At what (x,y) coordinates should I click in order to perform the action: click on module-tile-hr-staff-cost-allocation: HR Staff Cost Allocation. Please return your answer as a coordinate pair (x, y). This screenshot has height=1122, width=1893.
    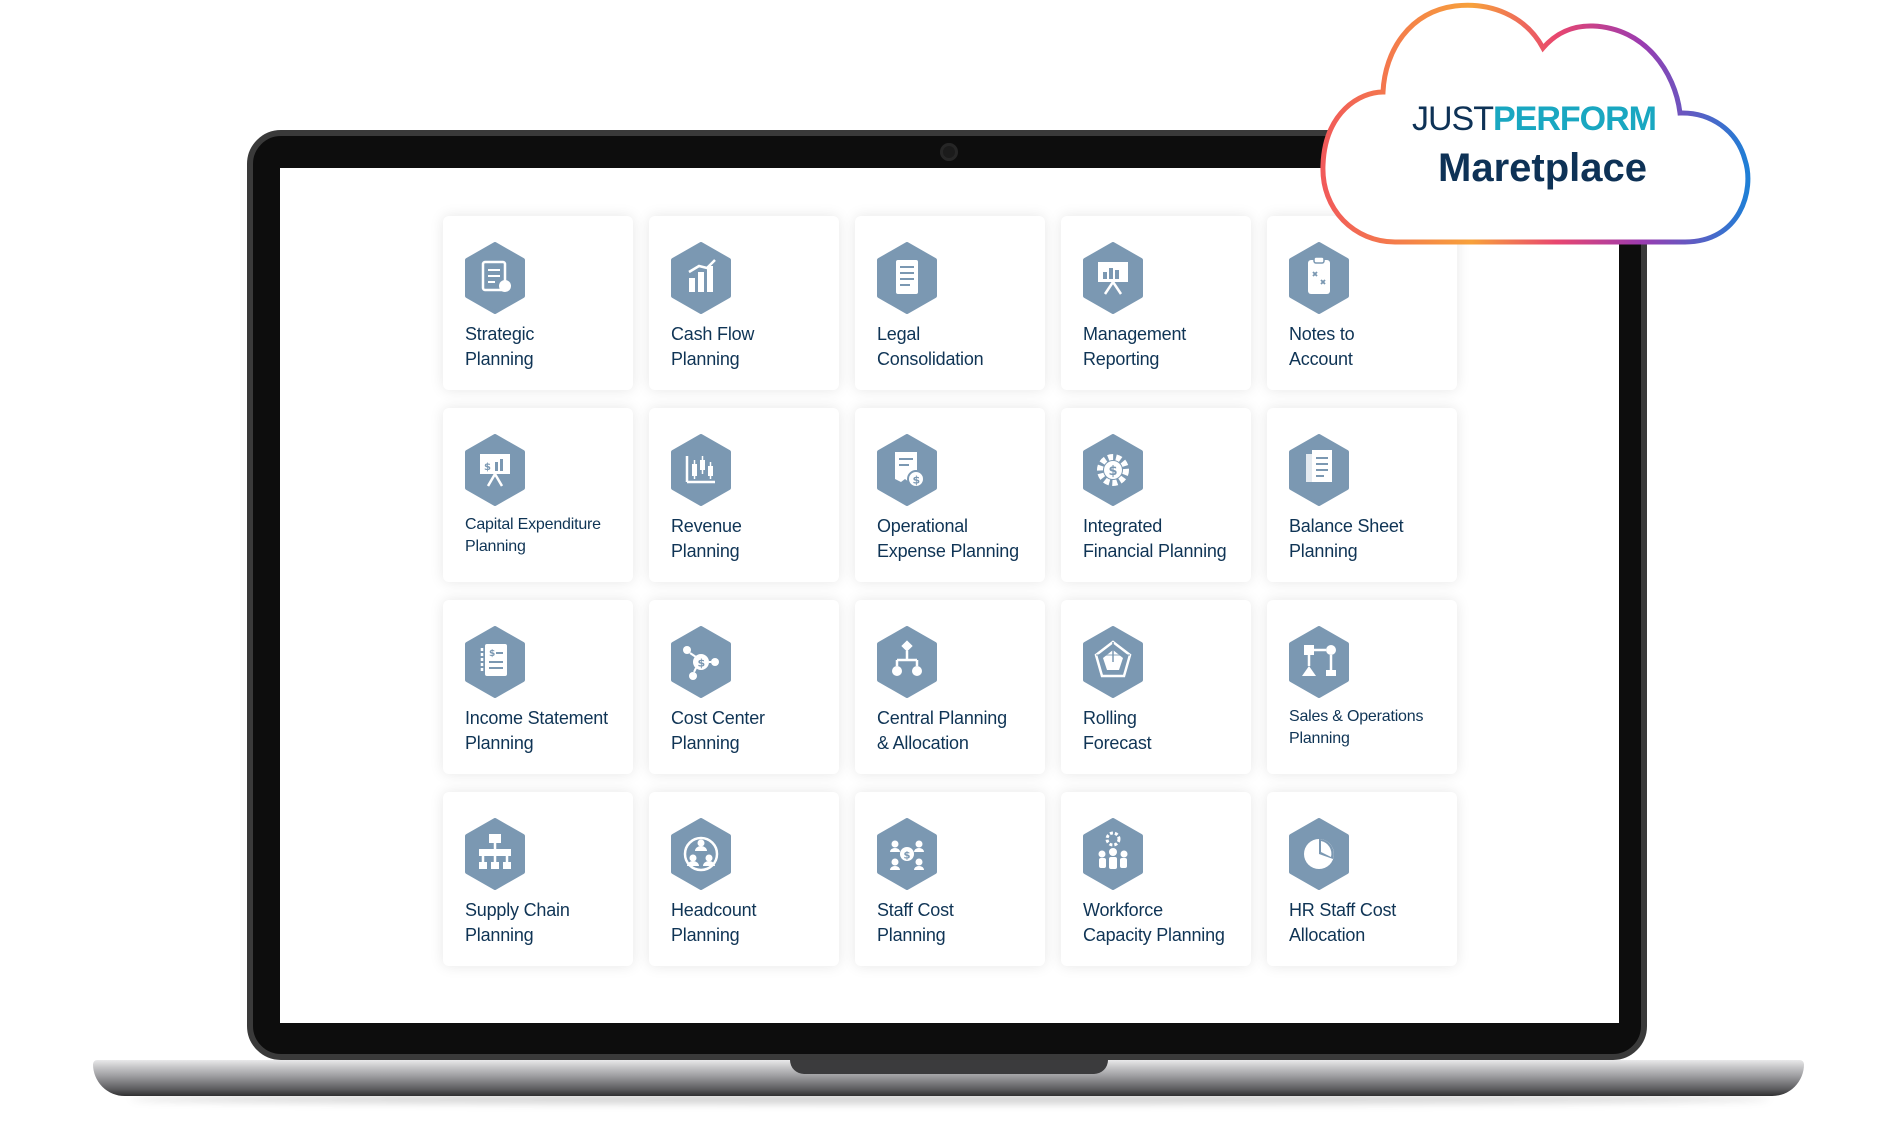
    Looking at the image, I should click on (1362, 879).